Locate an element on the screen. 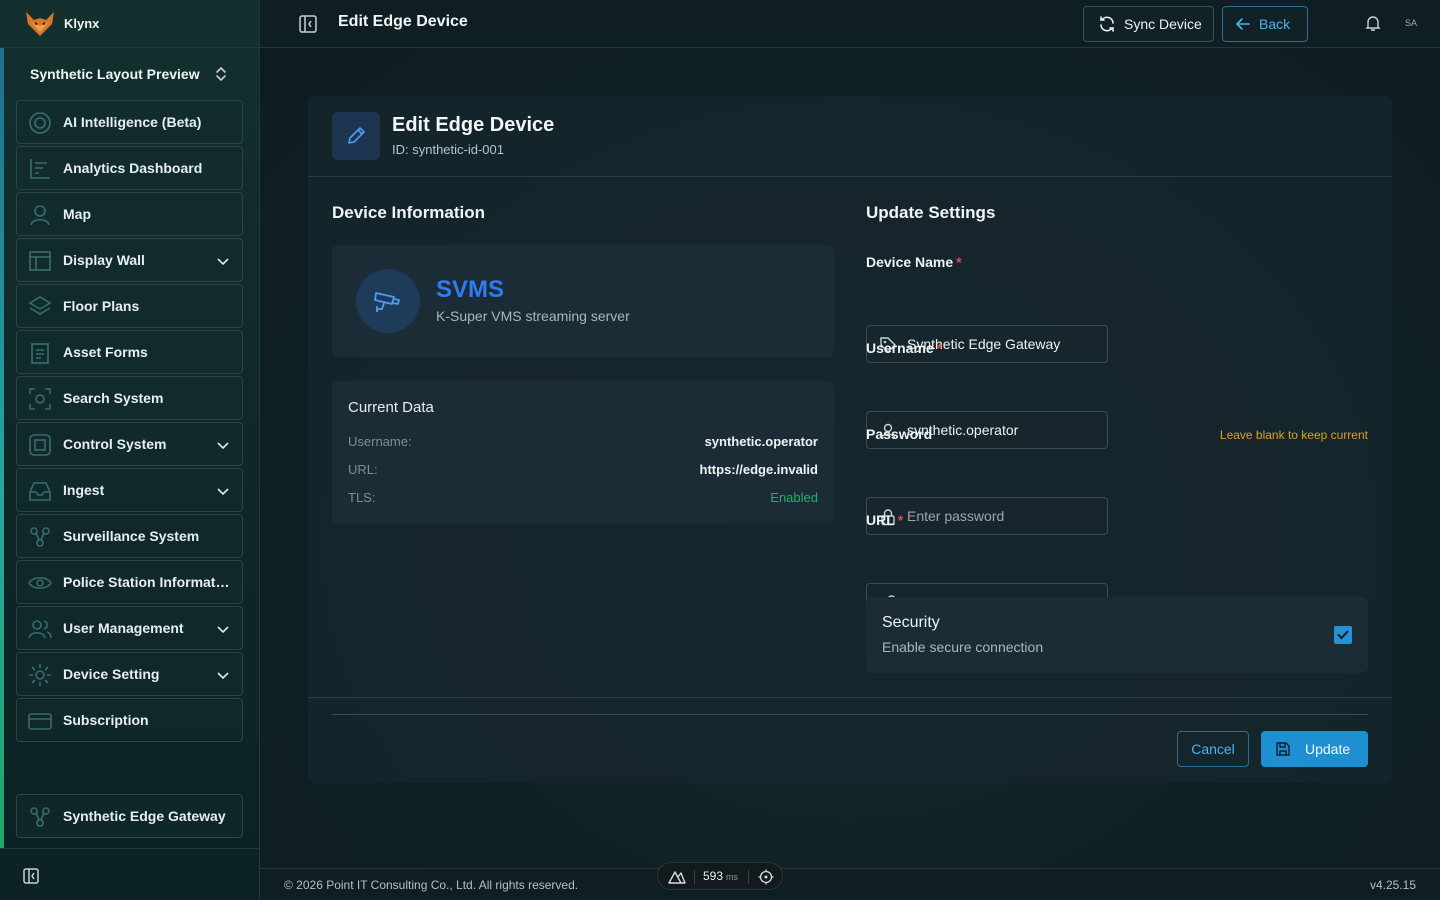 The width and height of the screenshot is (1440, 900). bell-icon is located at coordinates (1373, 23).